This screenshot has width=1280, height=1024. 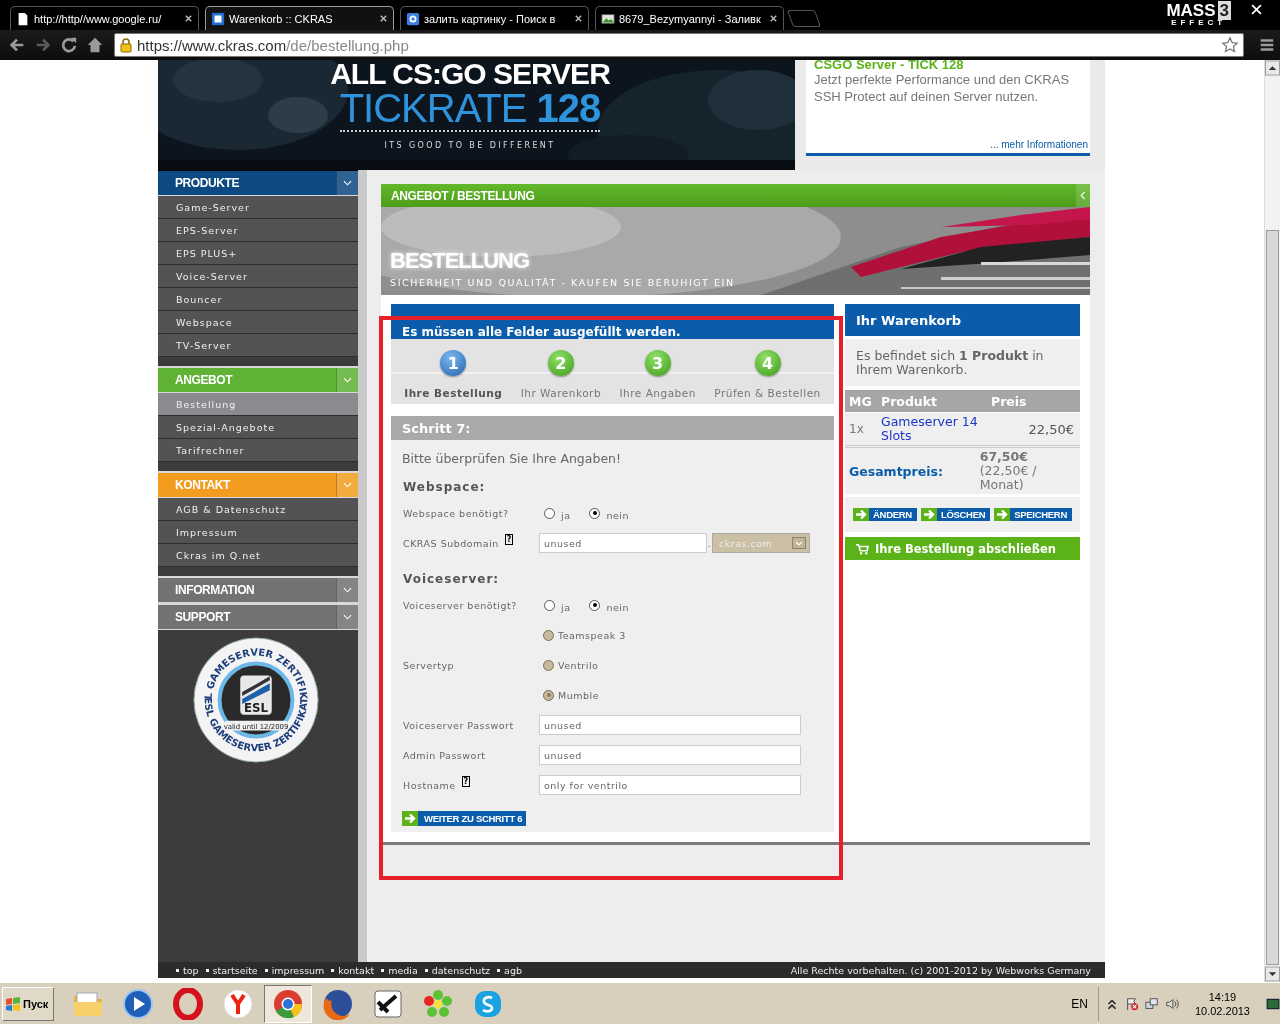 I want to click on scrollbar, so click(x=1272, y=521).